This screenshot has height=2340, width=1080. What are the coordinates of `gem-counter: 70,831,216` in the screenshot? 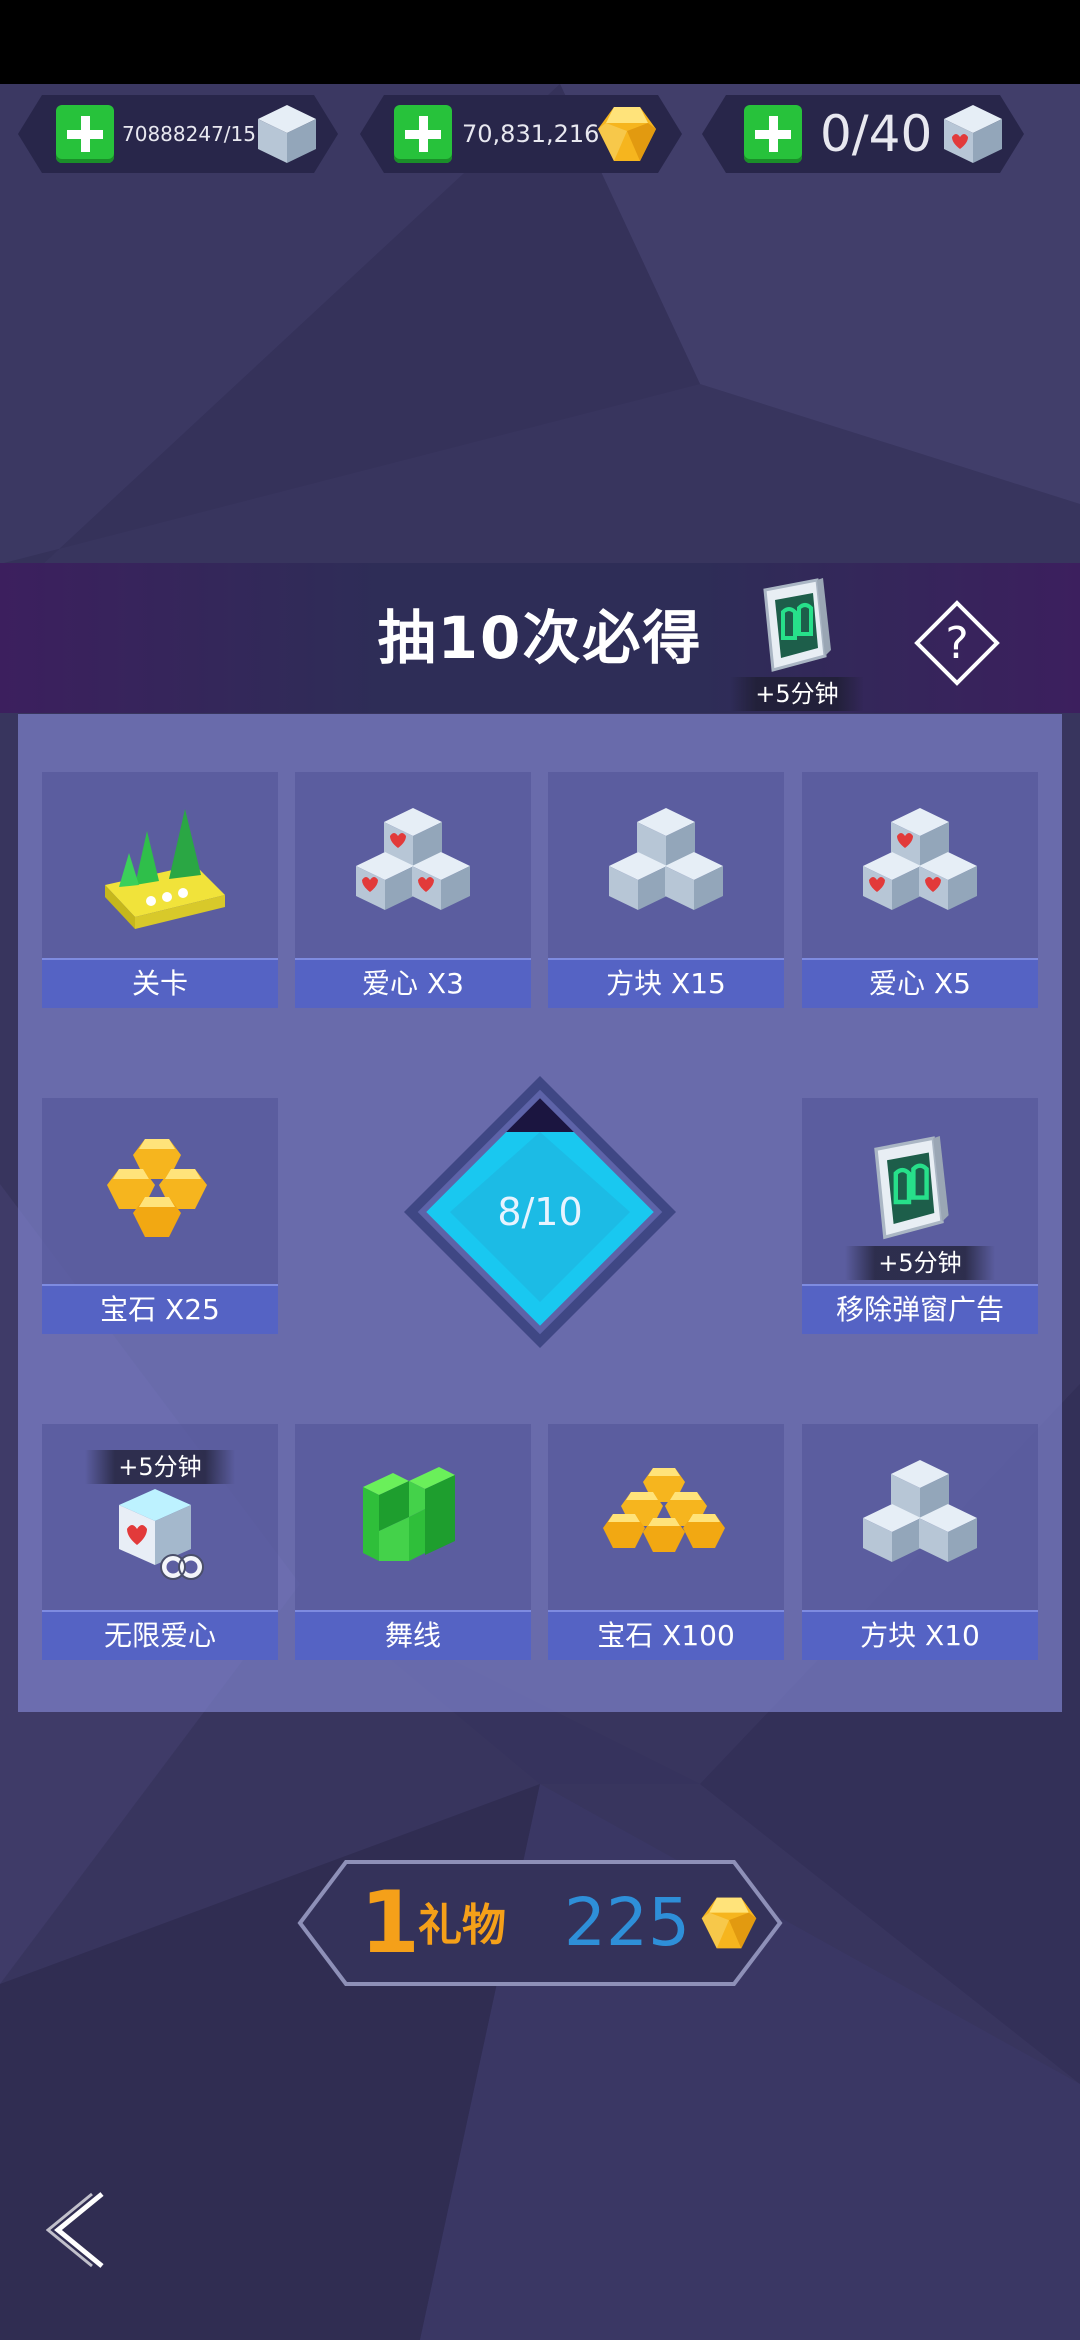 It's located at (521, 134).